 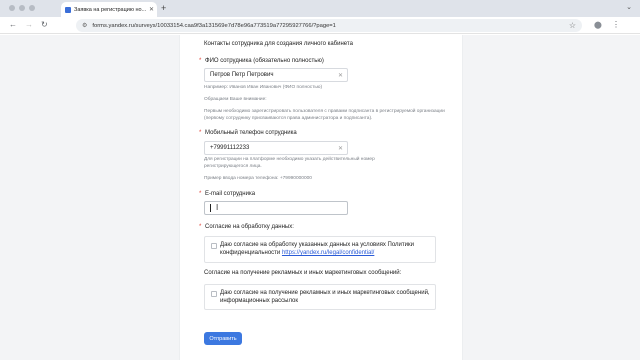 I want to click on fio-value: Петров Петр Петрович, so click(x=242, y=75).